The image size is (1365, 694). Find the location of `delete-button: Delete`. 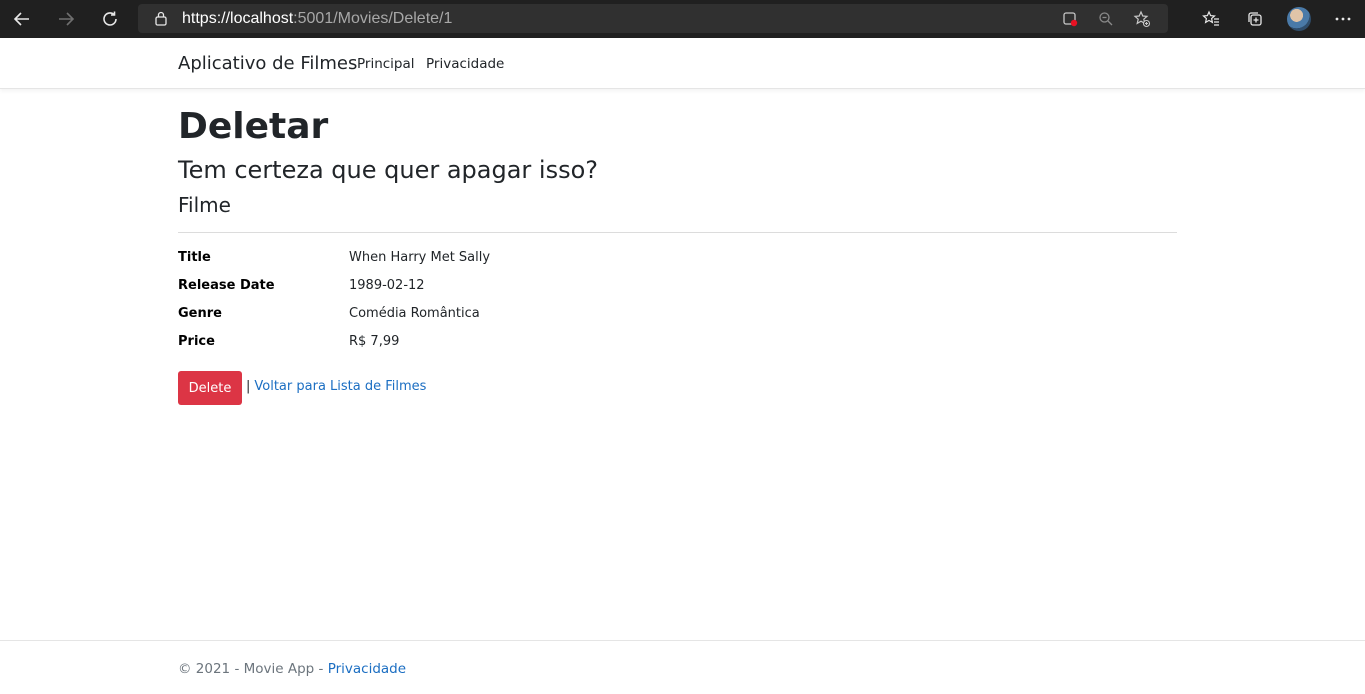

delete-button: Delete is located at coordinates (210, 388).